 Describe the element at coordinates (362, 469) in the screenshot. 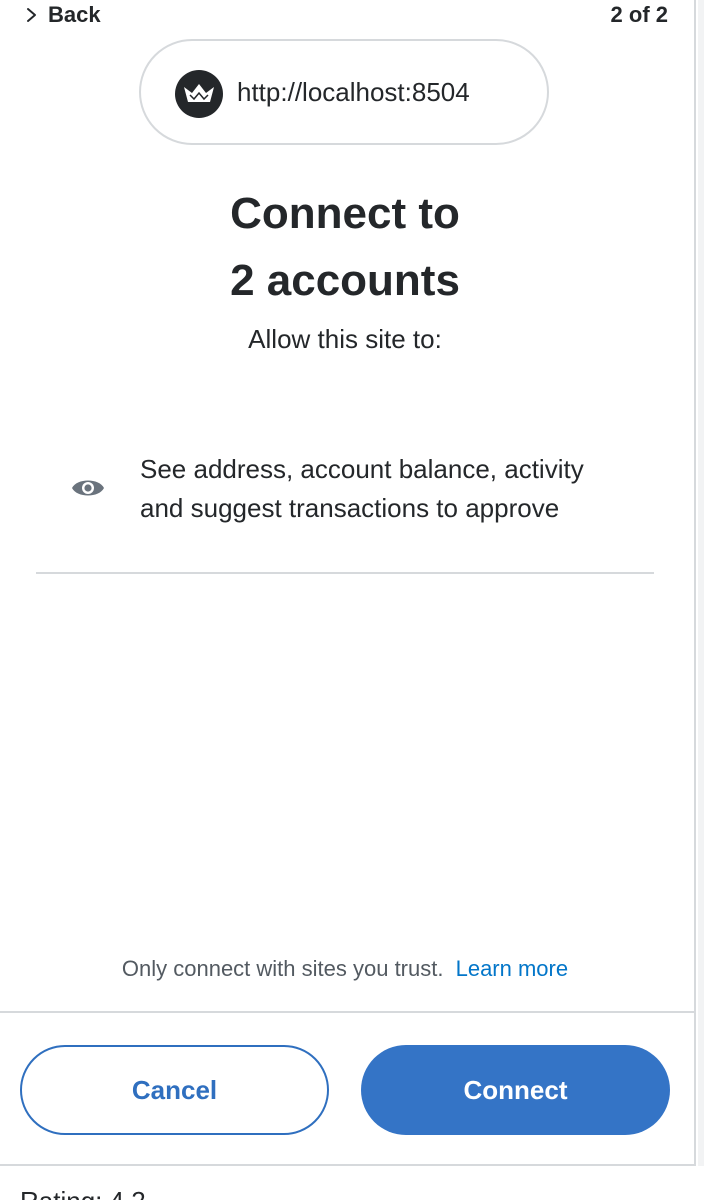

I see `permission-line-1: See address, account balance, activity` at that location.